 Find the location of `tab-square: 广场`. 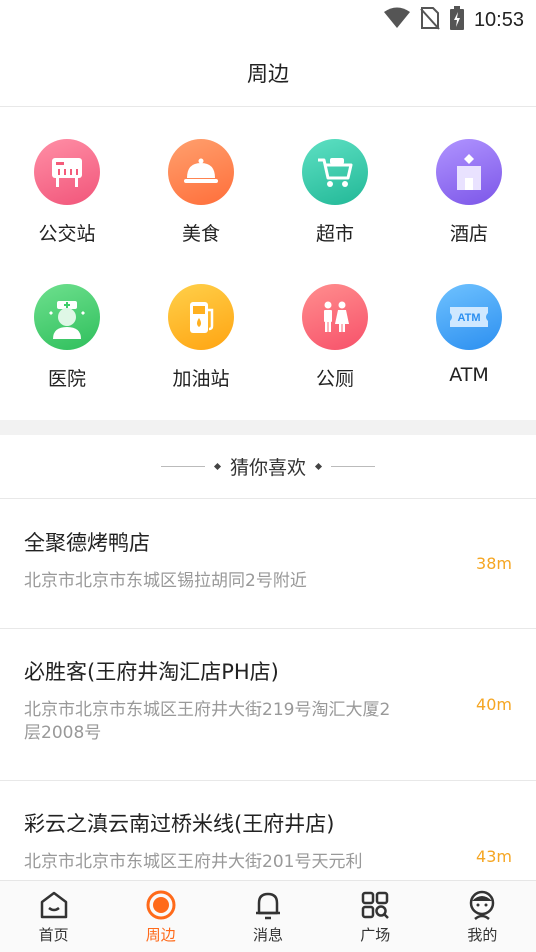

tab-square: 广场 is located at coordinates (375, 916).